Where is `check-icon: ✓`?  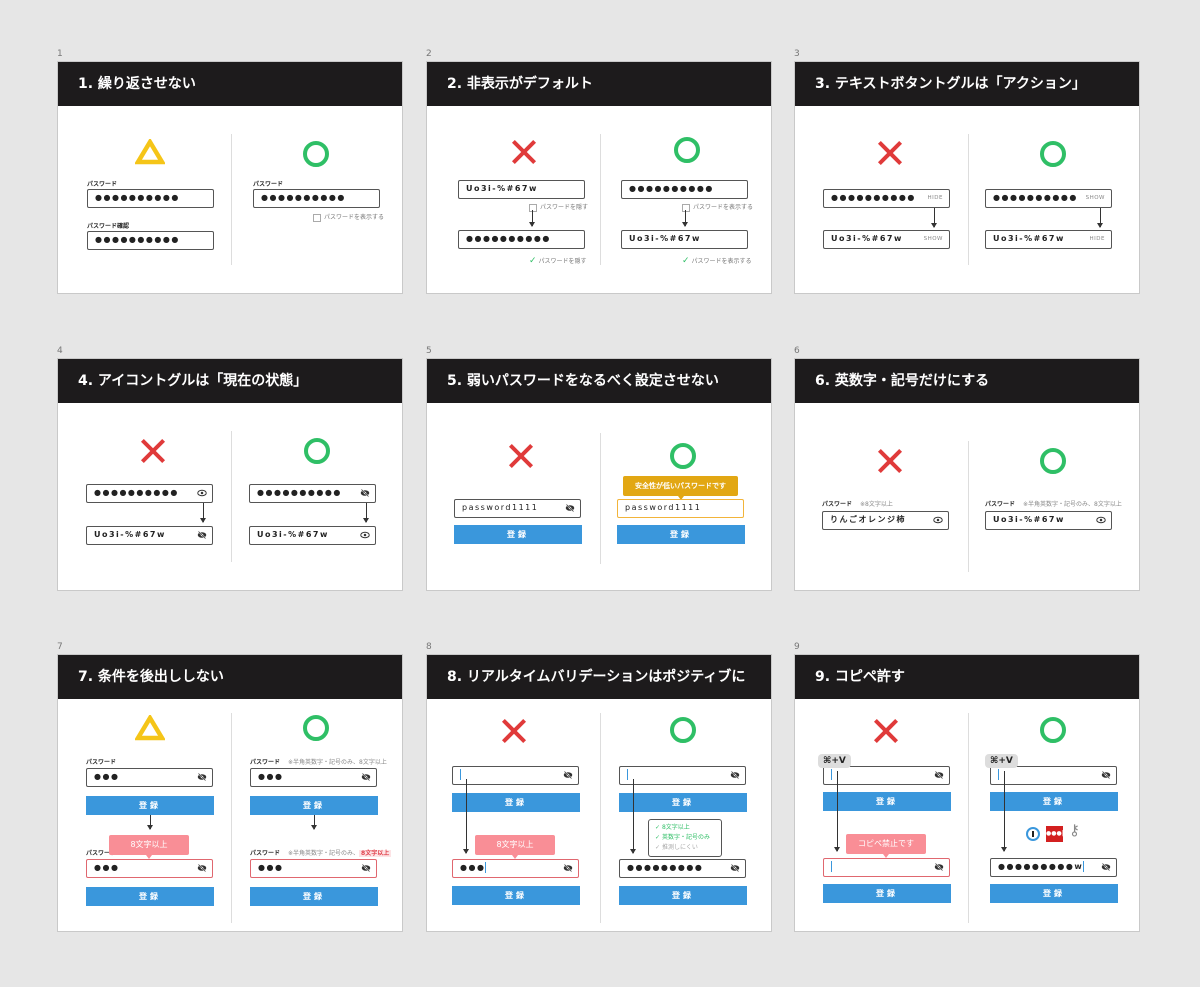 check-icon: ✓ is located at coordinates (658, 837).